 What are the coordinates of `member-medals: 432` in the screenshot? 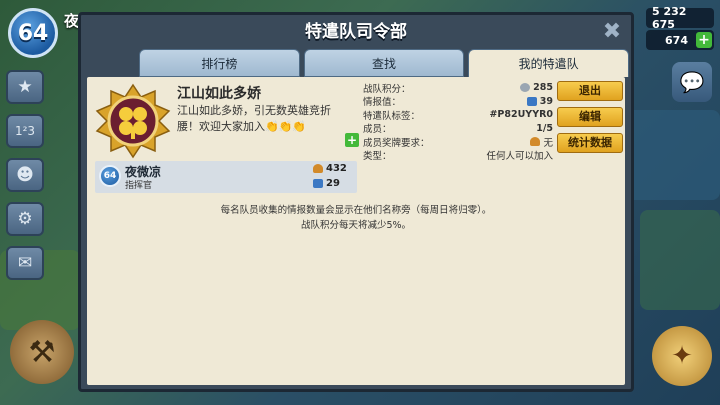 It's located at (330, 168).